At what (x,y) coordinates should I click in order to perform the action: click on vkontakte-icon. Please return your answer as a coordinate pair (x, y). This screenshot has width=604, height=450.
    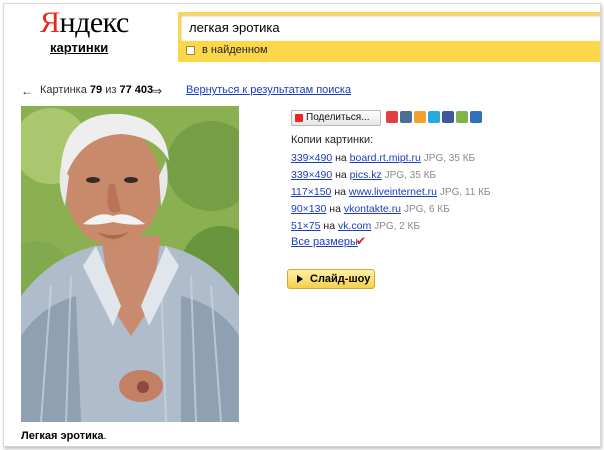
    Looking at the image, I should click on (406, 117).